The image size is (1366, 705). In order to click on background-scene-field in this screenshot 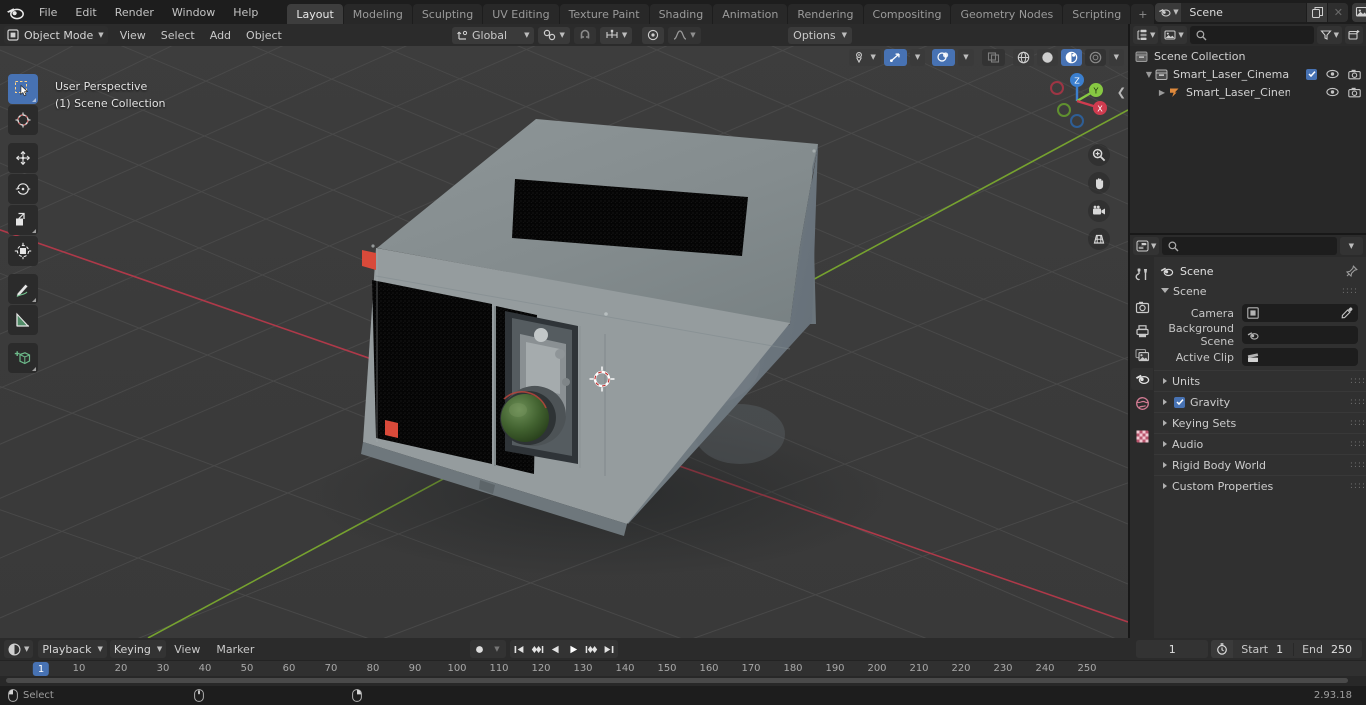, I will do `click(1300, 335)`.